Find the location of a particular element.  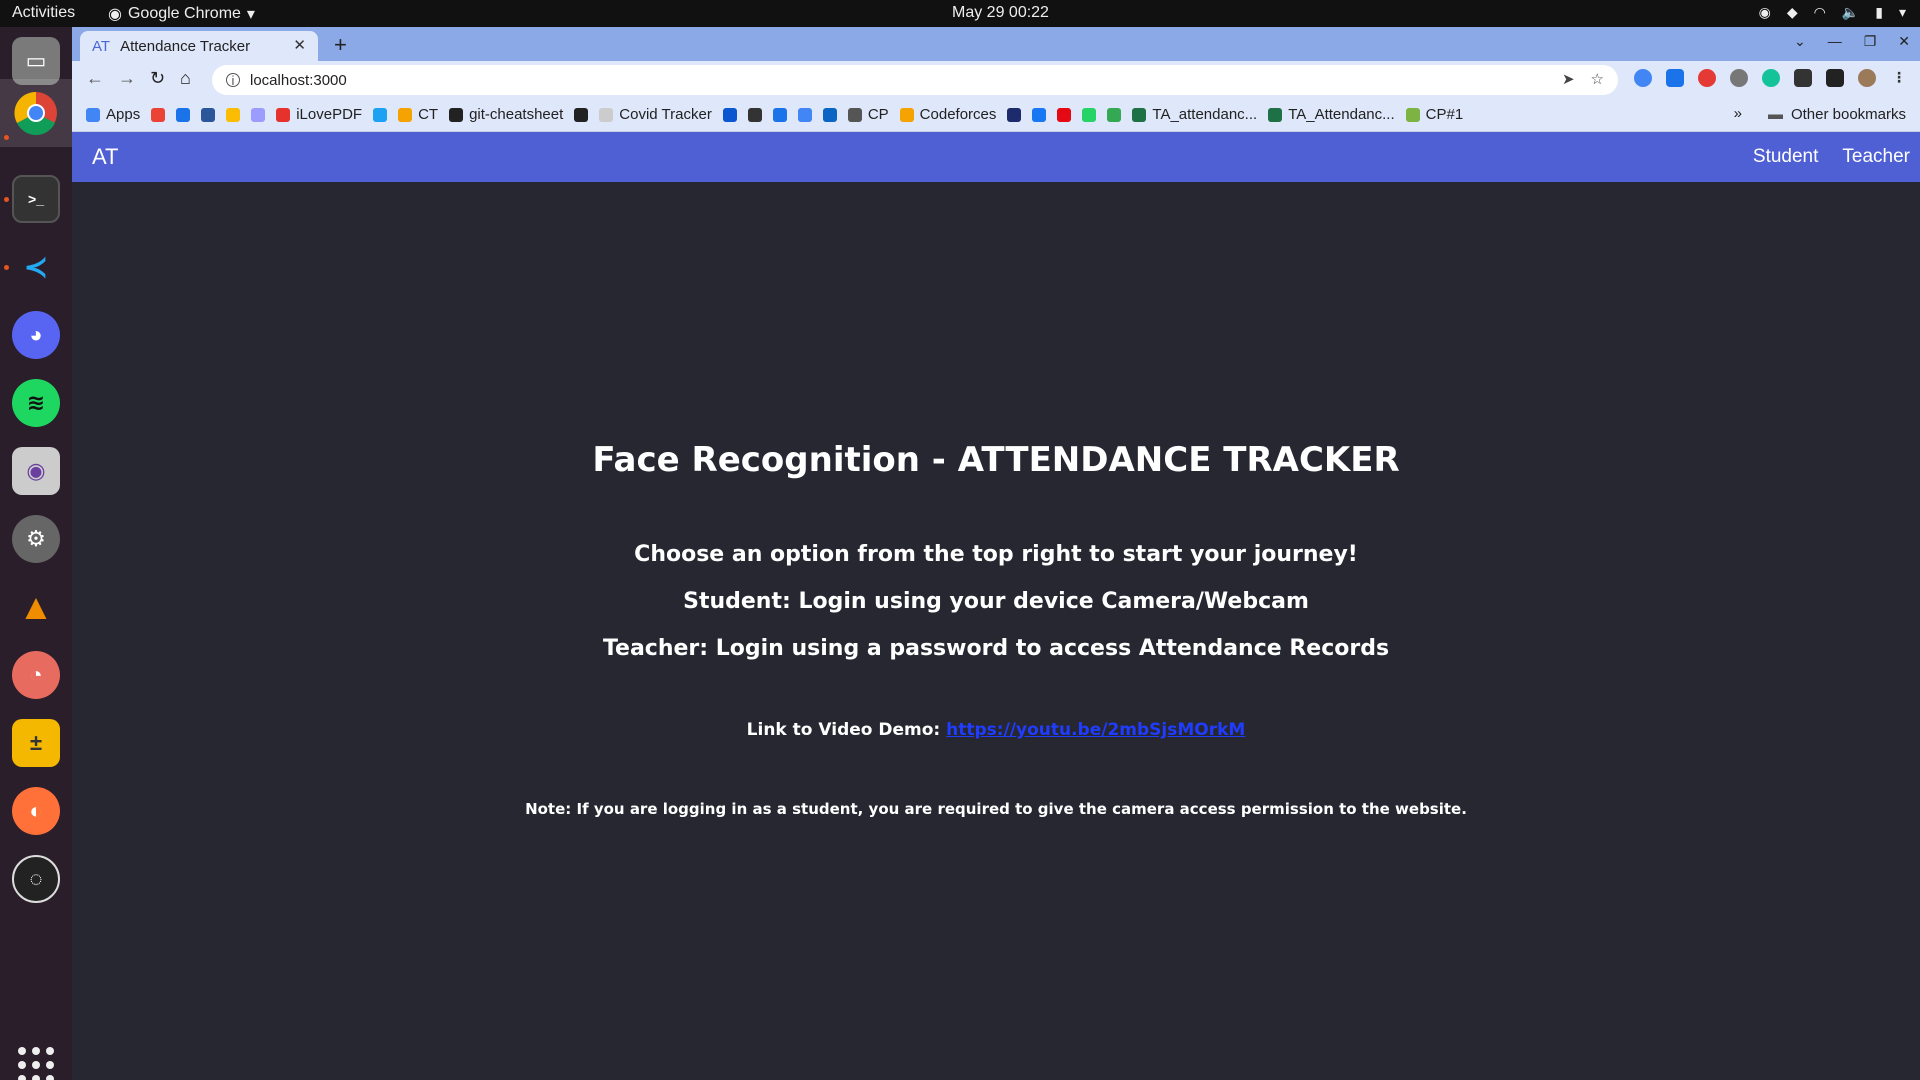

obs-icon: ◌ is located at coordinates (36, 879).